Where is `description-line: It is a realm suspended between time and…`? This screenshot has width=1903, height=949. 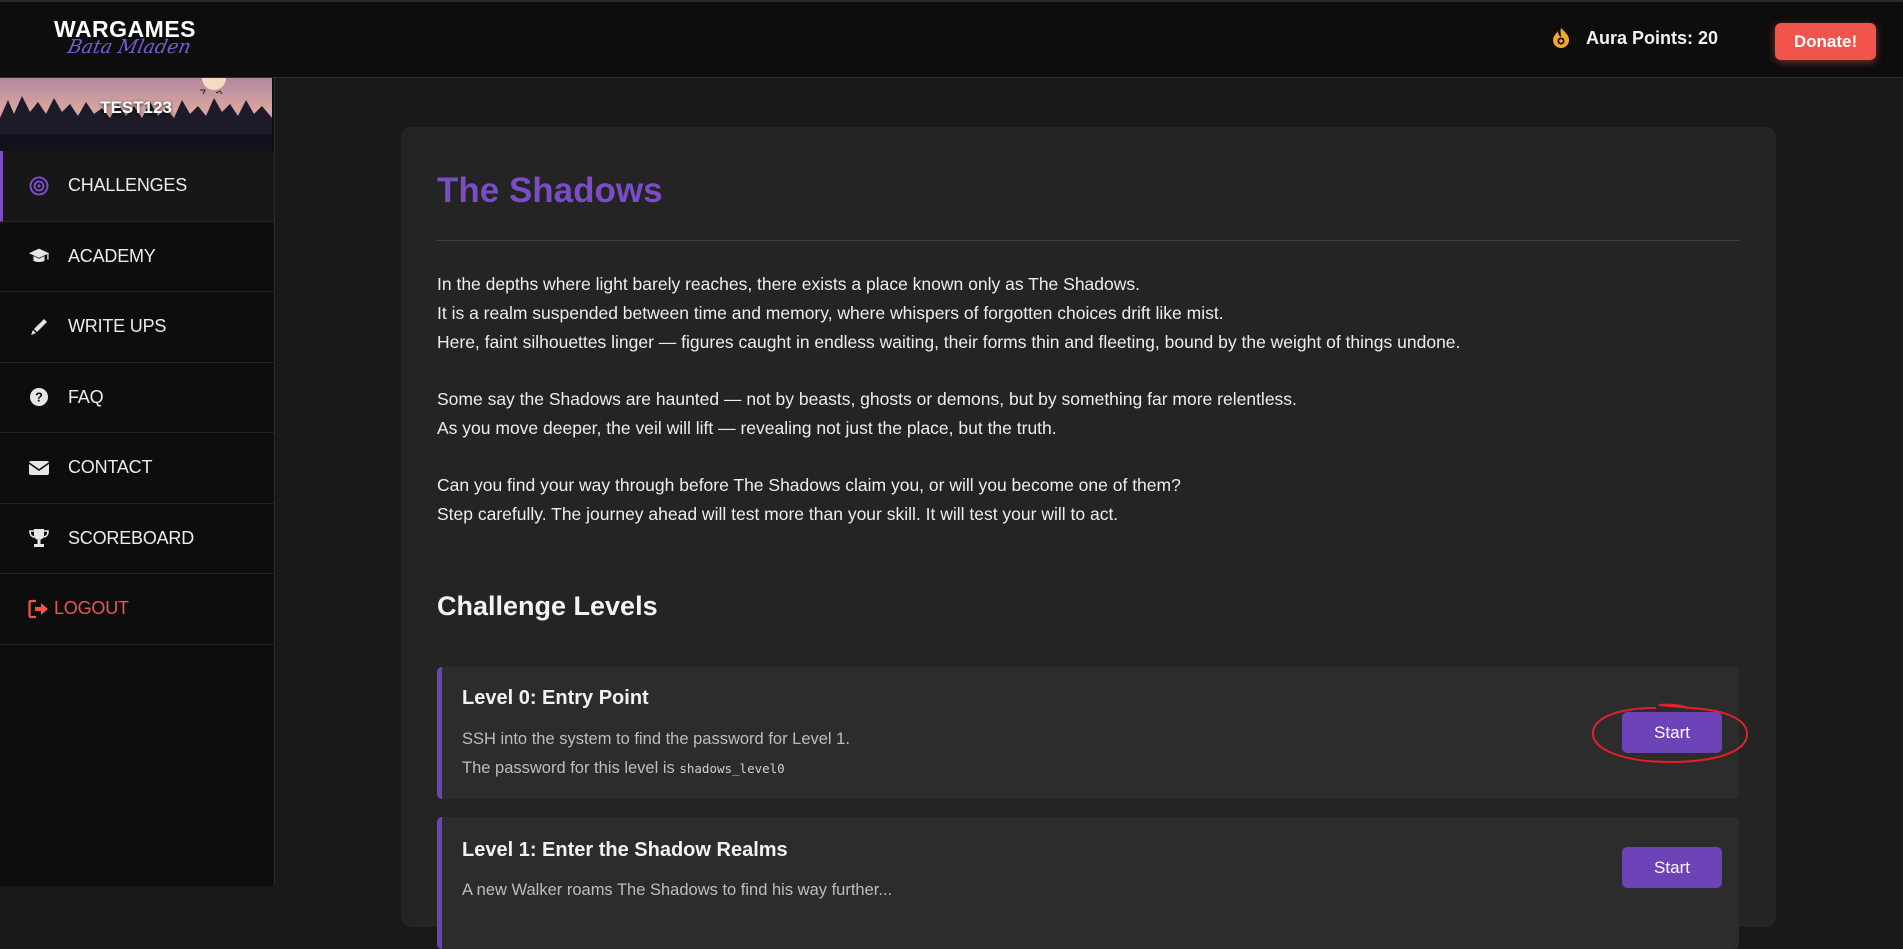 description-line: It is a realm suspended between time and… is located at coordinates (830, 313).